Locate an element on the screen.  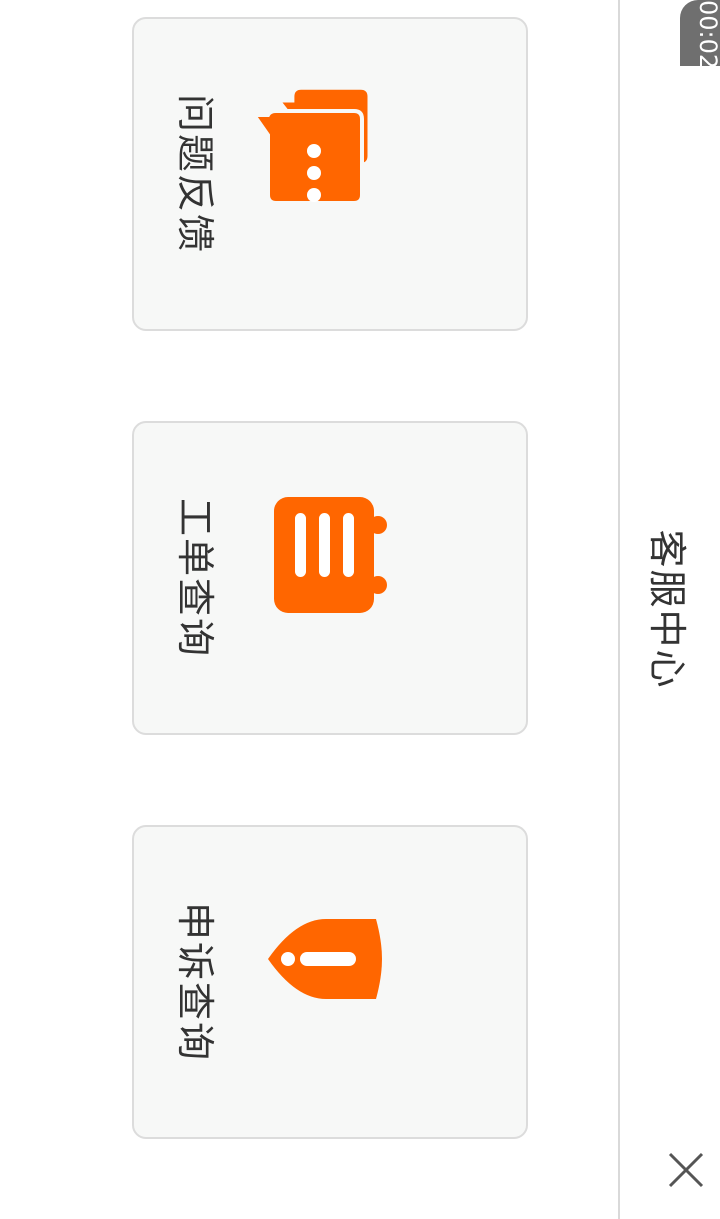
ticket-list-icon is located at coordinates (326, 555).